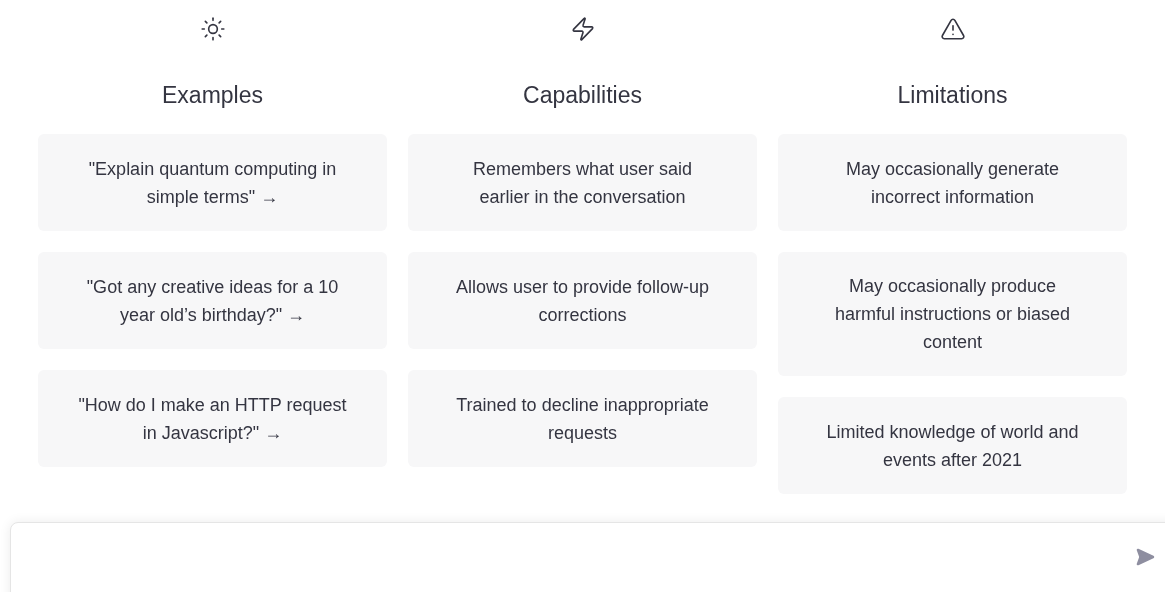  Describe the element at coordinates (1145, 557) in the screenshot. I see `send-icon` at that location.